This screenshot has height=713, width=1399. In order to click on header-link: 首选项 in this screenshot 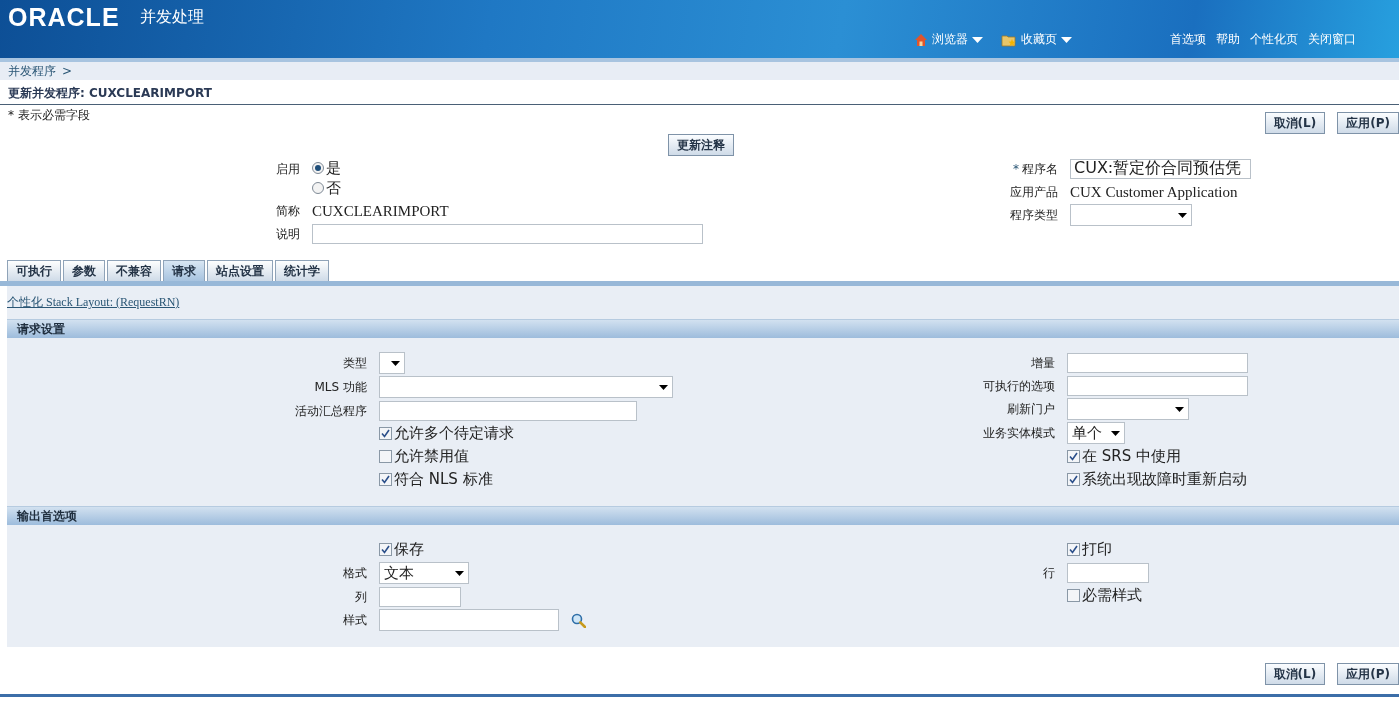, I will do `click(1188, 39)`.